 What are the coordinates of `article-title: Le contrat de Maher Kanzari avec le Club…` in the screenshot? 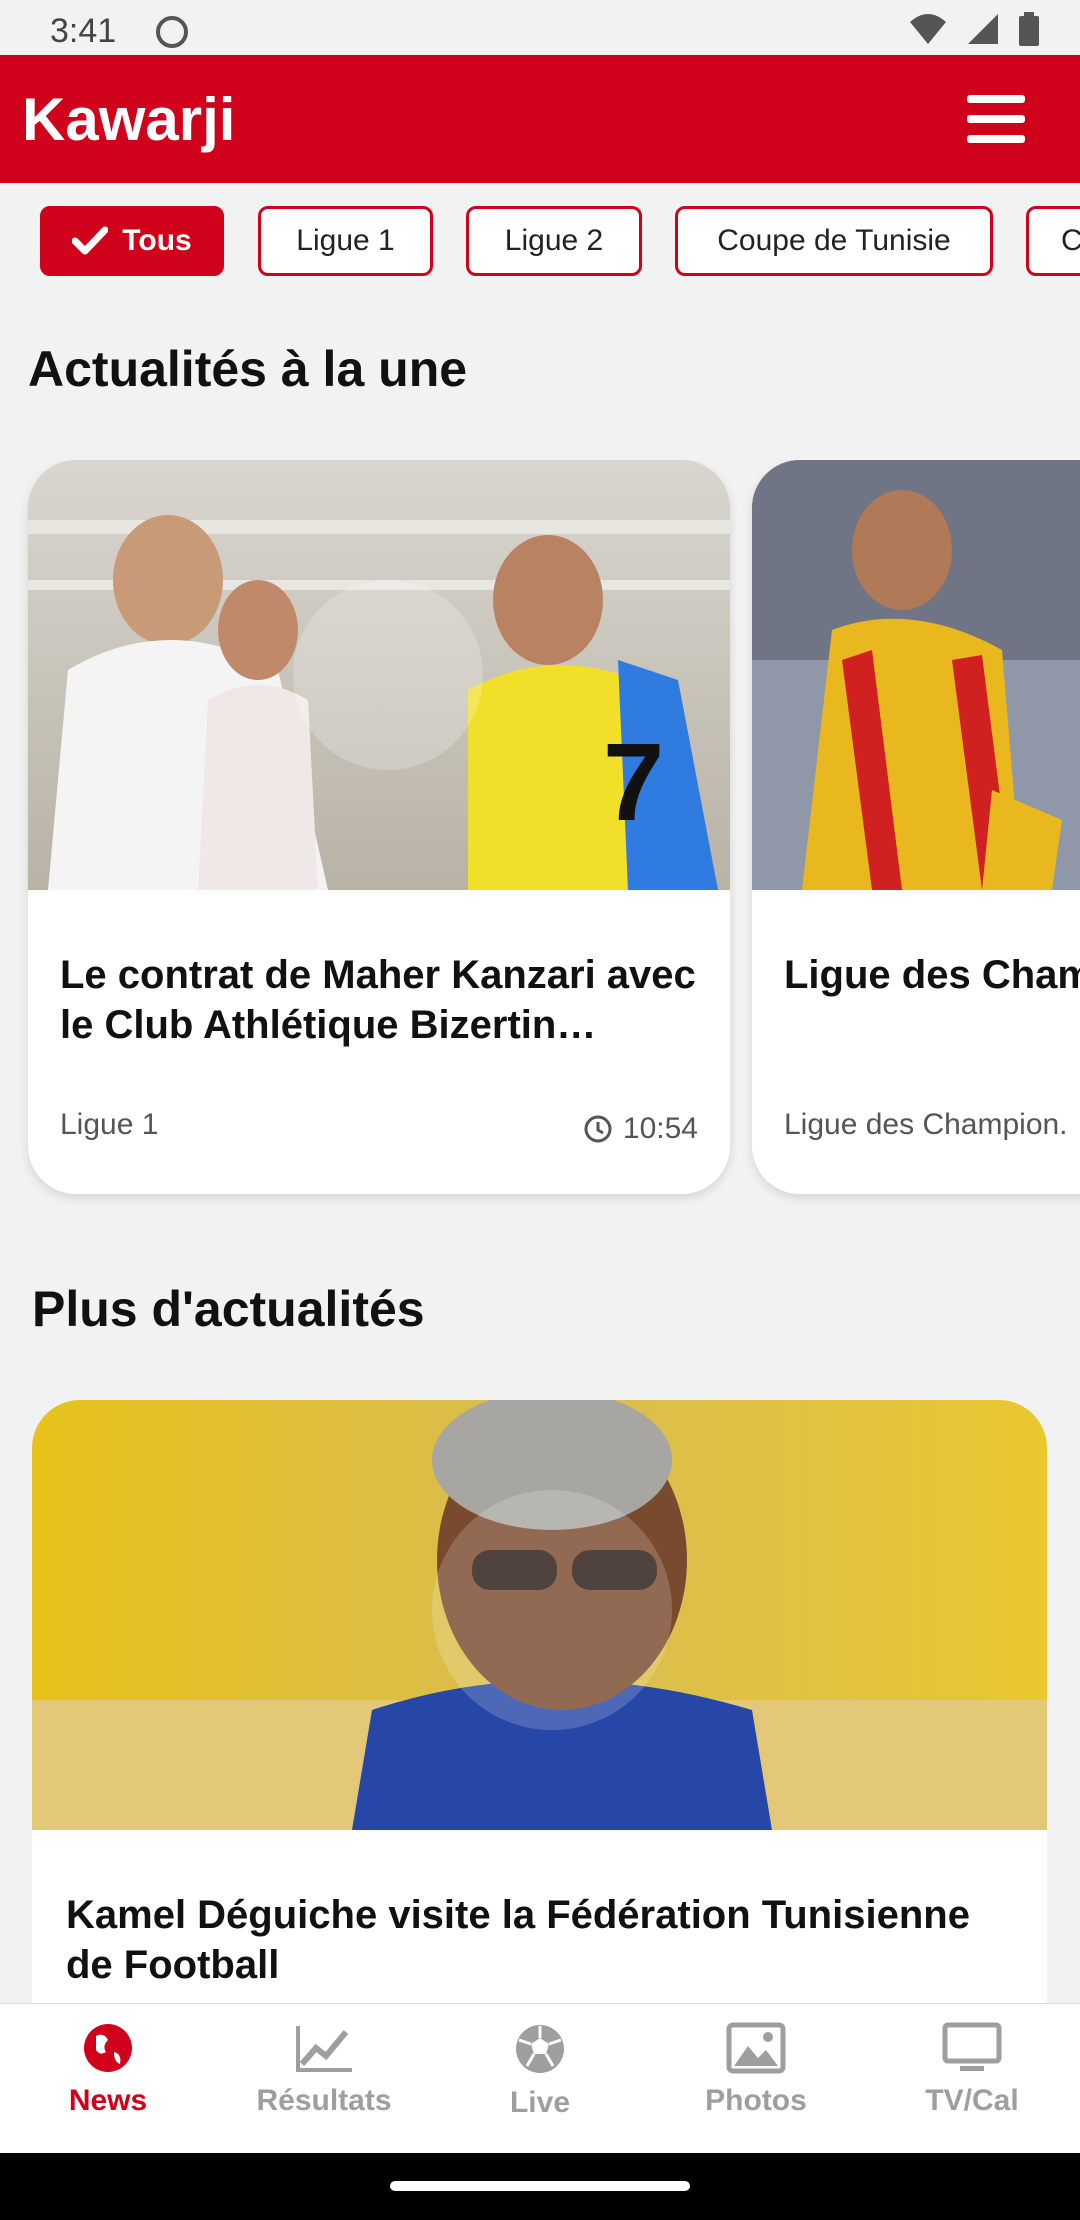 It's located at (378, 1000).